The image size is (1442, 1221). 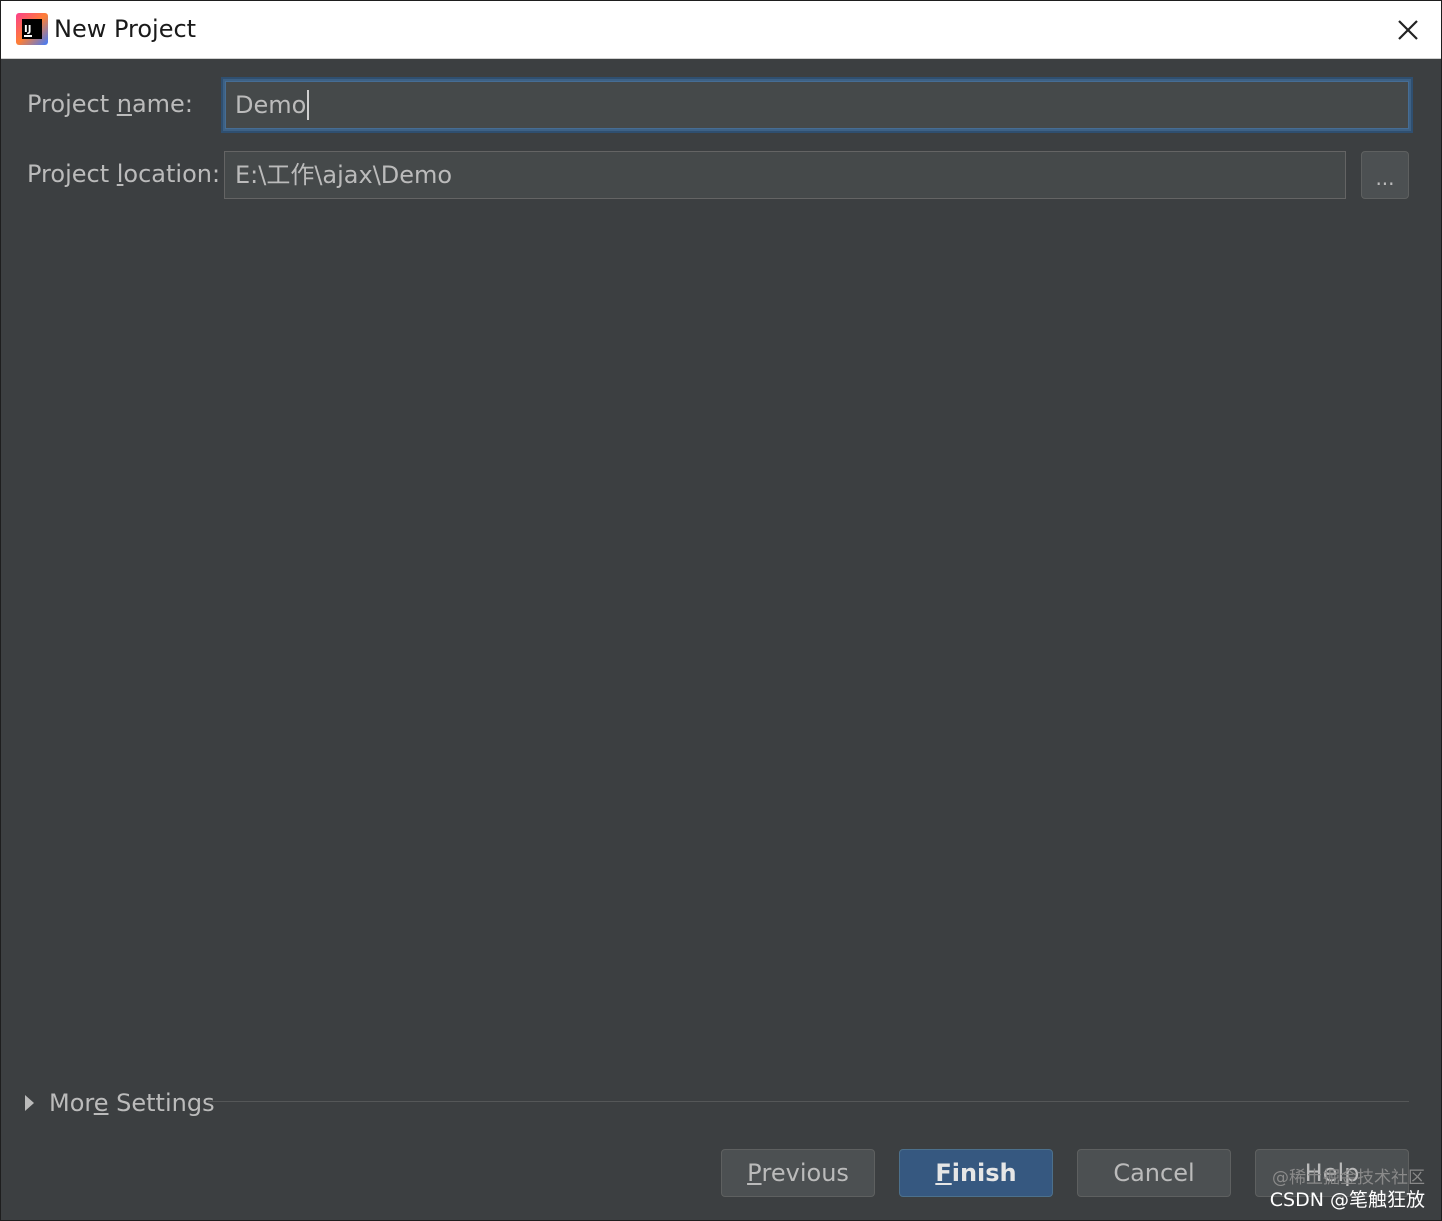 What do you see at coordinates (271, 105) in the screenshot?
I see `project-name-value: Demo` at bounding box center [271, 105].